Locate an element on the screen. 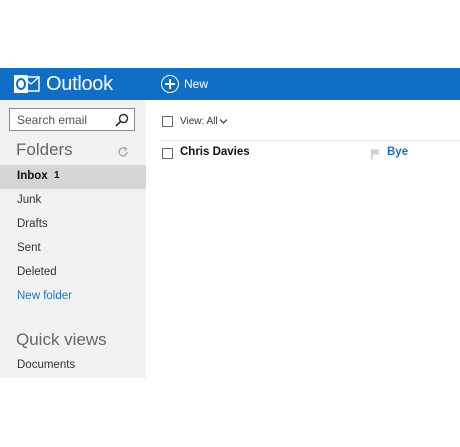 The width and height of the screenshot is (460, 447). message-row: Chris Davies Bye is located at coordinates (303, 154).